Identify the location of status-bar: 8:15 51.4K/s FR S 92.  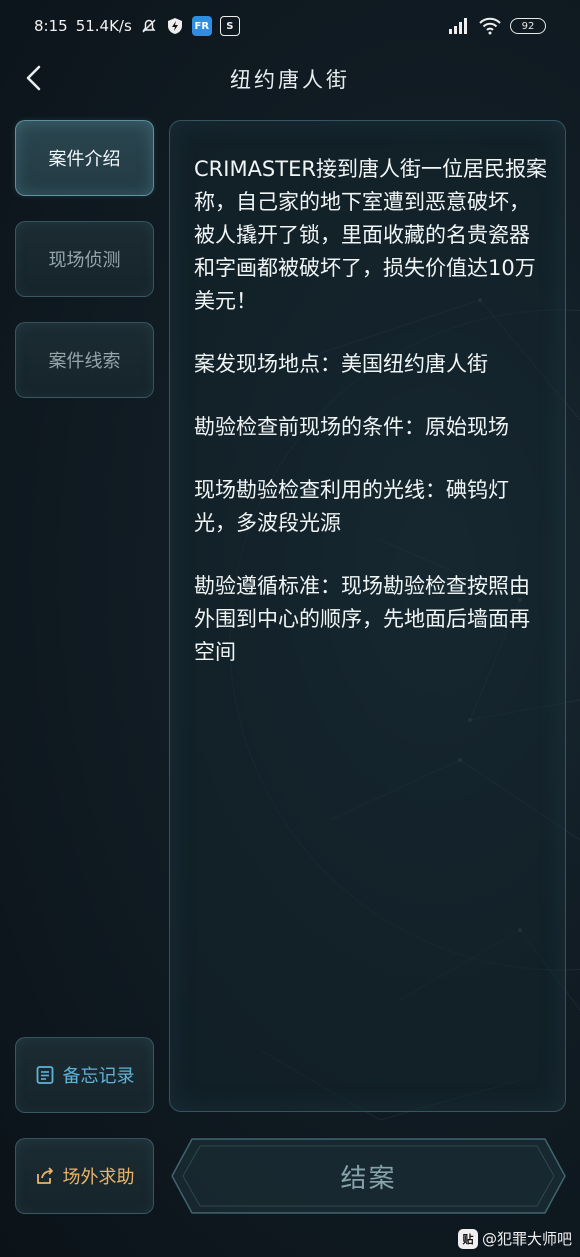
(290, 26).